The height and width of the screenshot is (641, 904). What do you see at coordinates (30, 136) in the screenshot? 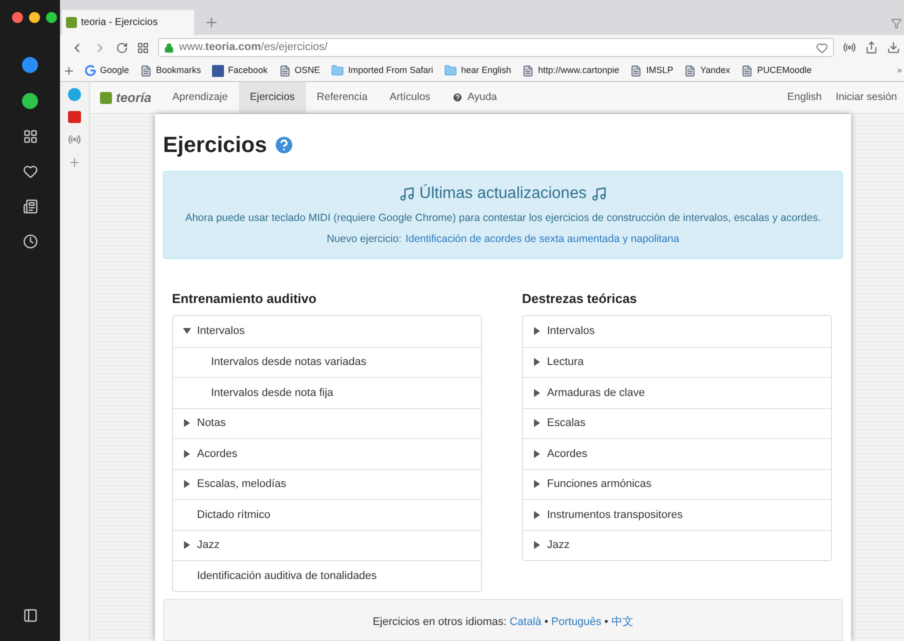
I see `grid-icon` at bounding box center [30, 136].